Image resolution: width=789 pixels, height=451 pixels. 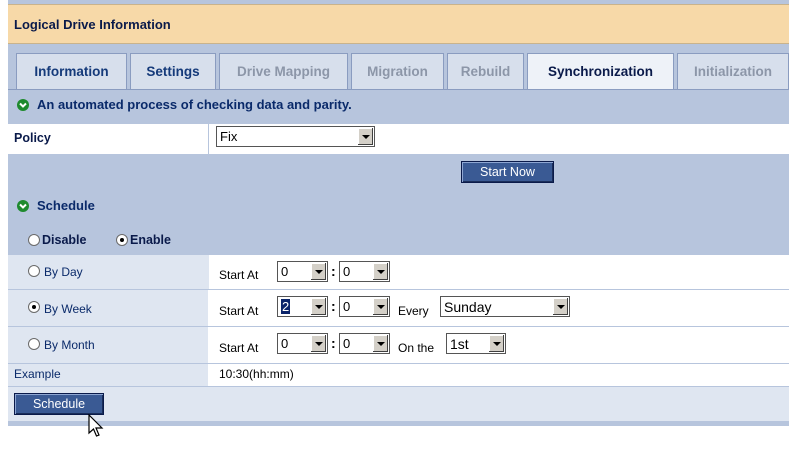 I want to click on tab-rebuild: Rebuild, so click(x=485, y=71).